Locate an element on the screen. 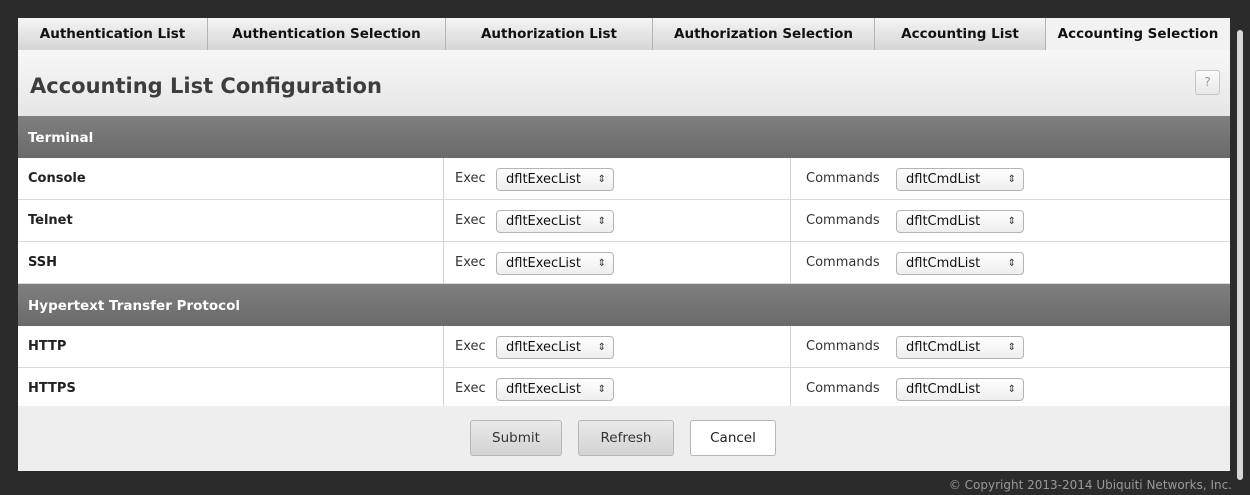 This screenshot has height=495, width=1250. row-label: HTTP is located at coordinates (47, 346).